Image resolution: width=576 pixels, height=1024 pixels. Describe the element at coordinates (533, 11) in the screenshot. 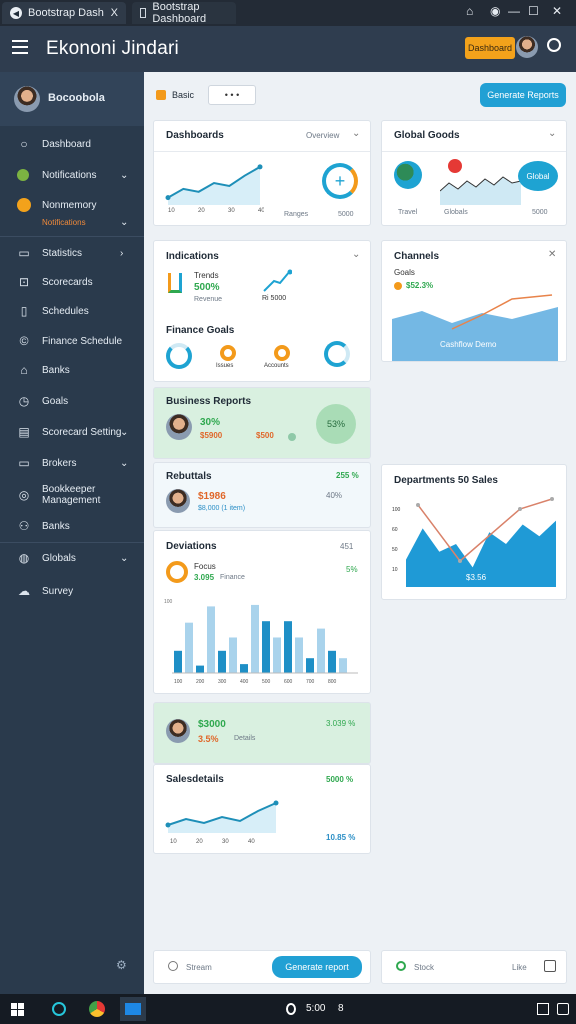

I see `maximize-icon: ☐` at that location.